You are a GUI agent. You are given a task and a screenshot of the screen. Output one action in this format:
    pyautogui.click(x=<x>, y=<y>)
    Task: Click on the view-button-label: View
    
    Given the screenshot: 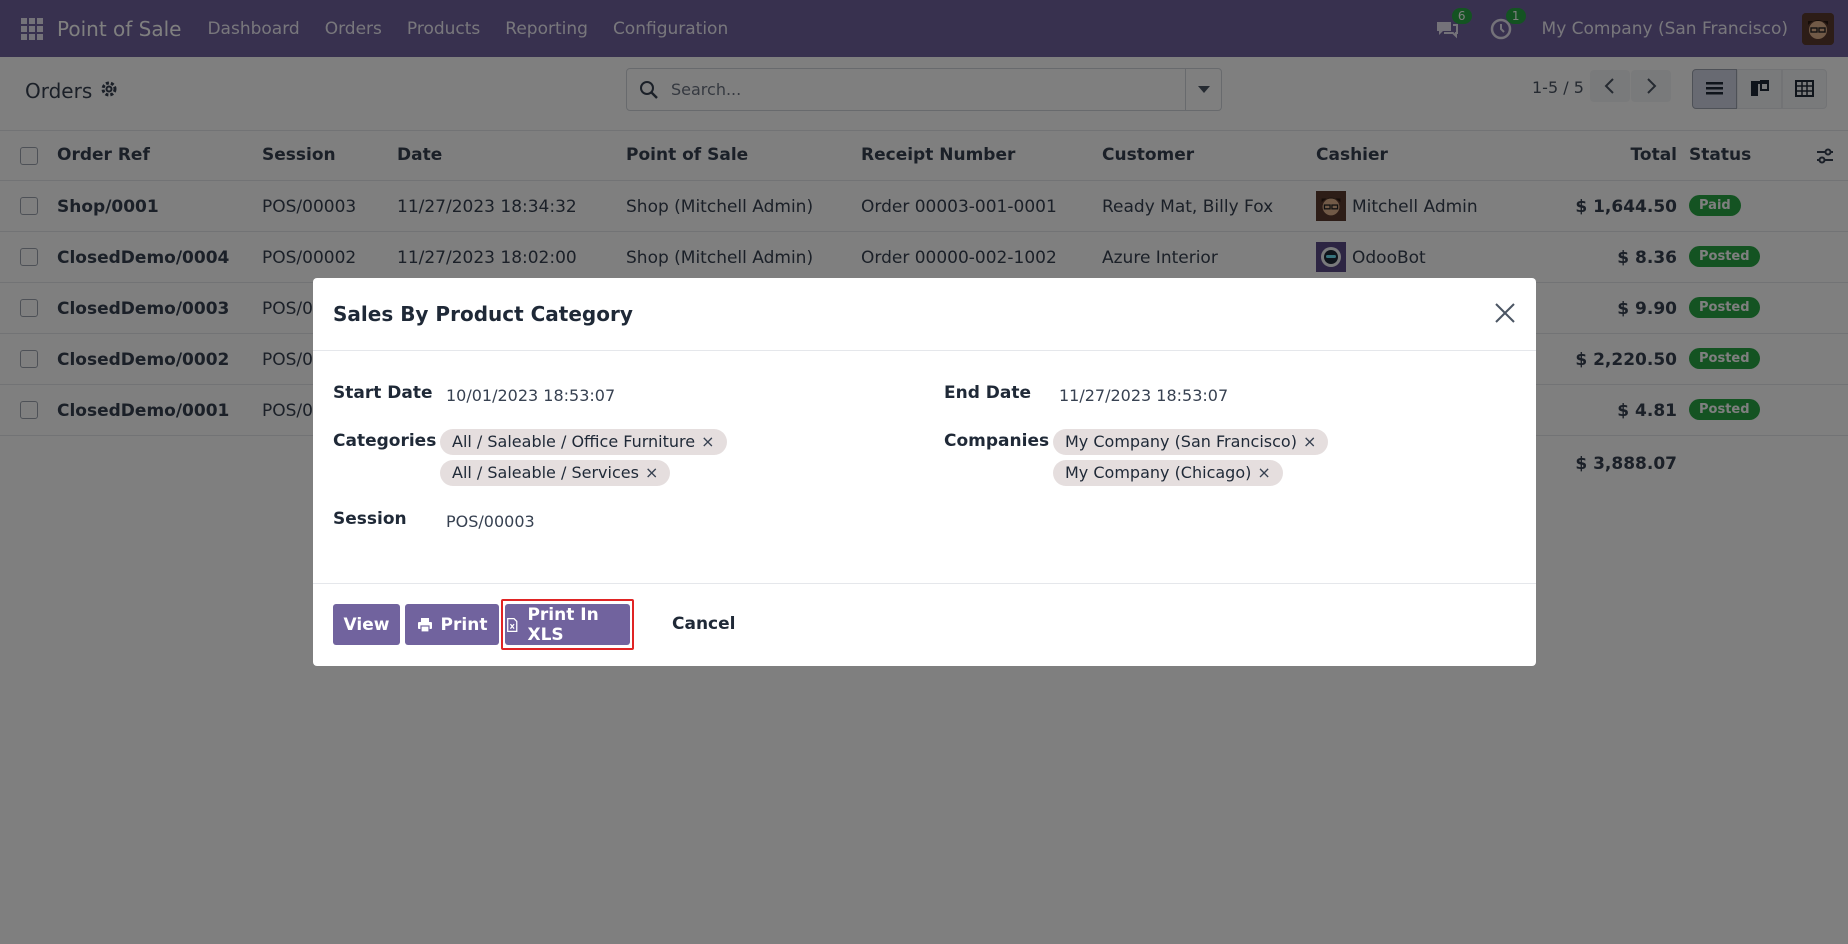 What is the action you would take?
    pyautogui.click(x=366, y=624)
    